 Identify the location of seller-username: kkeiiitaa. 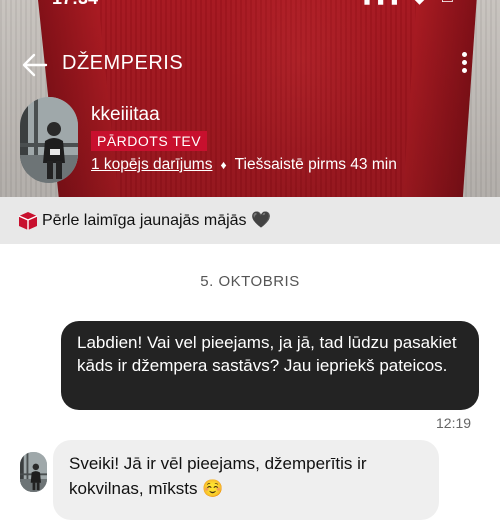
(125, 115).